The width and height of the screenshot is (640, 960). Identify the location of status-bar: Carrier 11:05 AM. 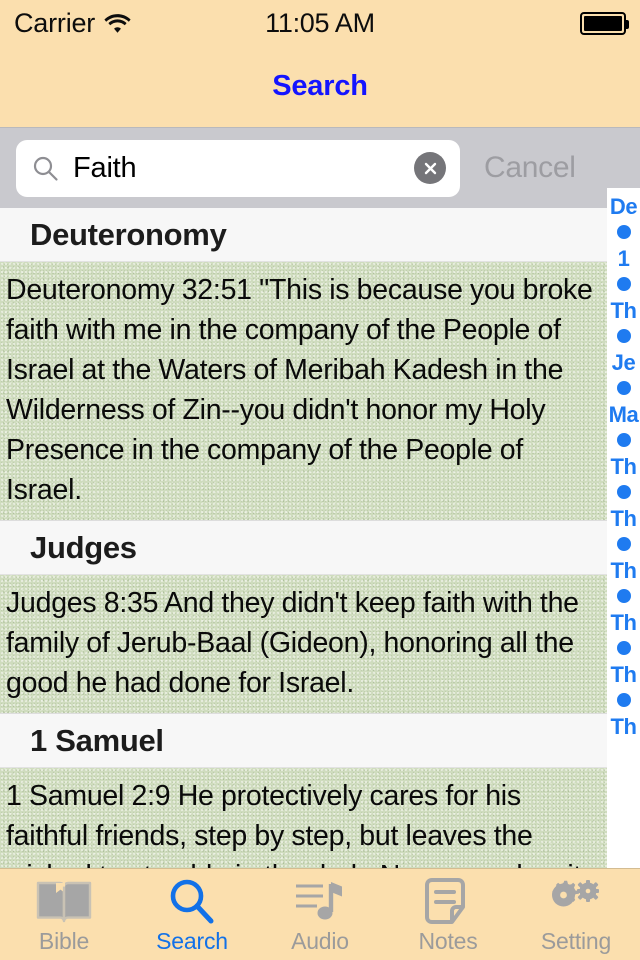
(320, 23).